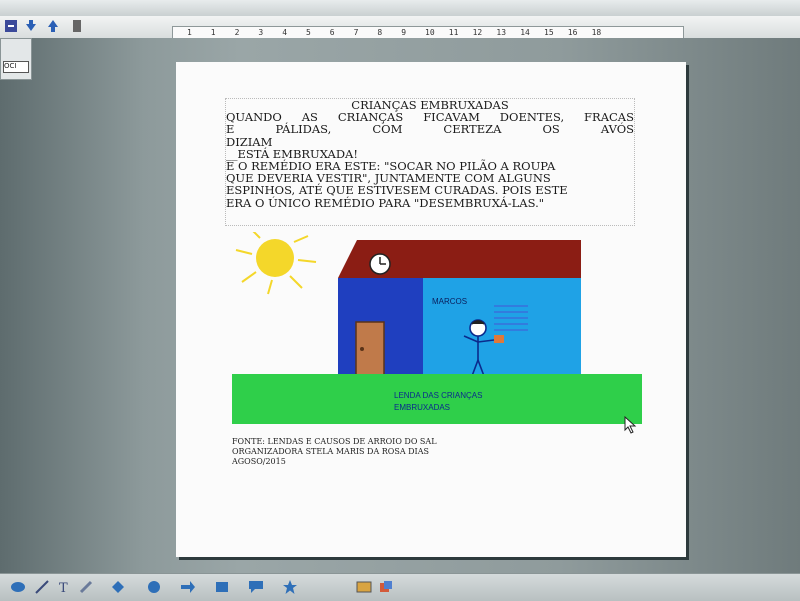 Image resolution: width=800 pixels, height=601 pixels. What do you see at coordinates (188, 587) in the screenshot?
I see `arrow-shape-icon` at bounding box center [188, 587].